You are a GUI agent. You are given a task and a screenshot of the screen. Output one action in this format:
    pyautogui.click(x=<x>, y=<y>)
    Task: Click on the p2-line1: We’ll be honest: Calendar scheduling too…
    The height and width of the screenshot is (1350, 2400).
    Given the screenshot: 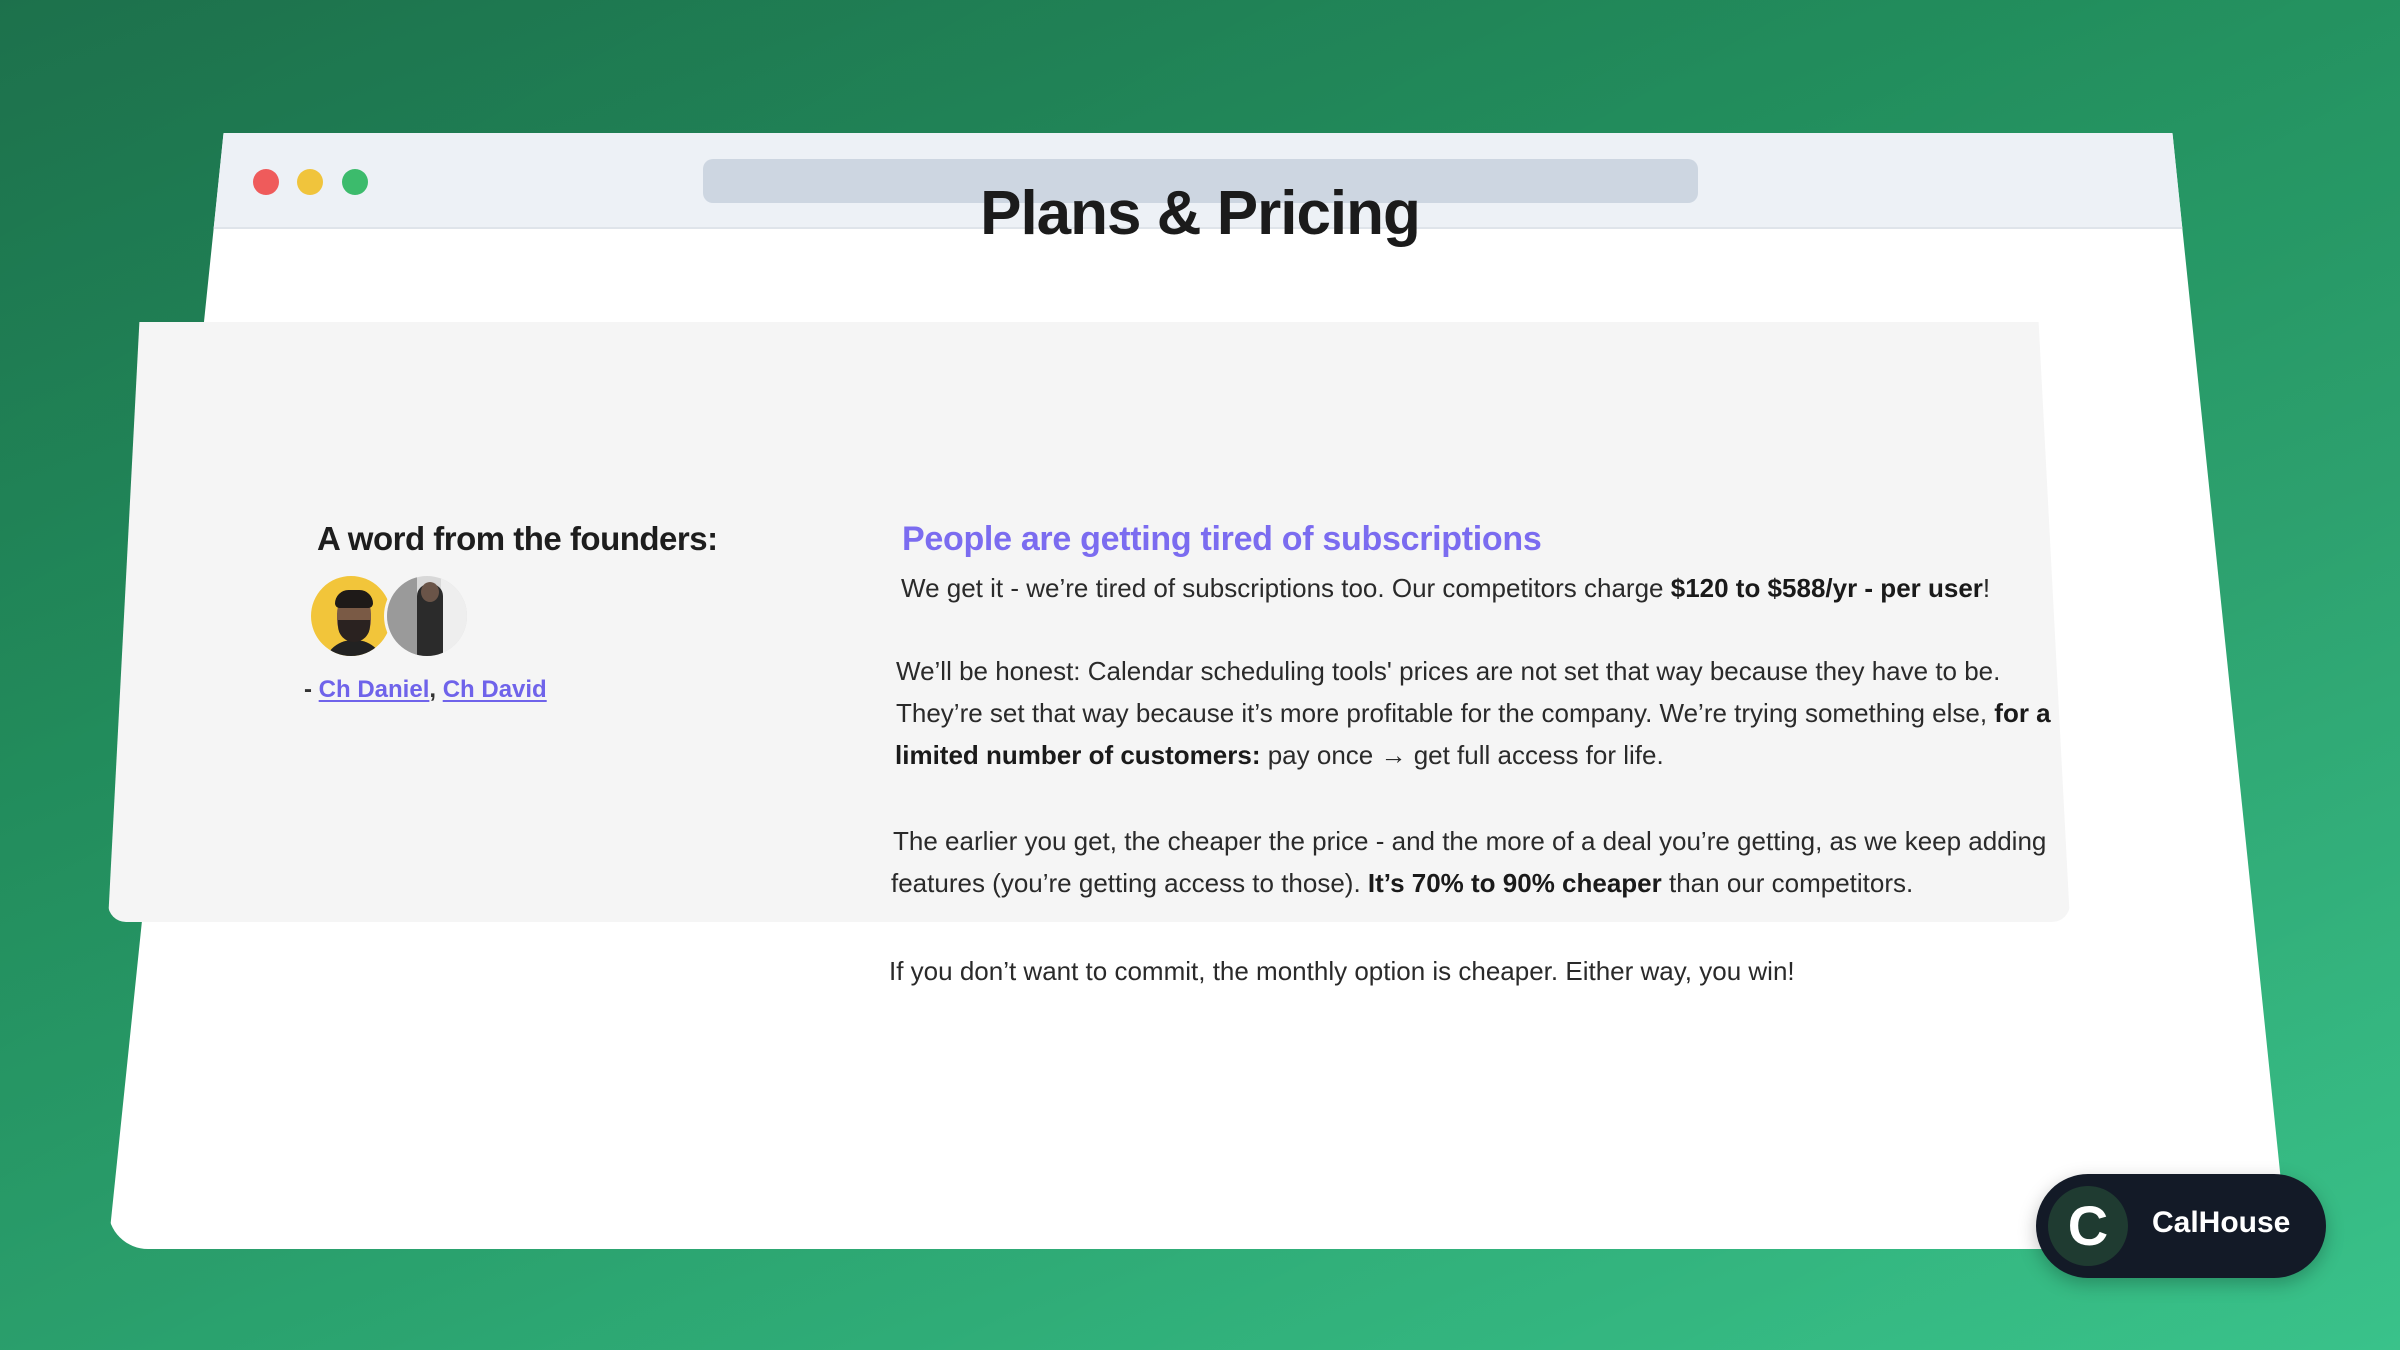 What is the action you would take?
    pyautogui.click(x=1448, y=671)
    